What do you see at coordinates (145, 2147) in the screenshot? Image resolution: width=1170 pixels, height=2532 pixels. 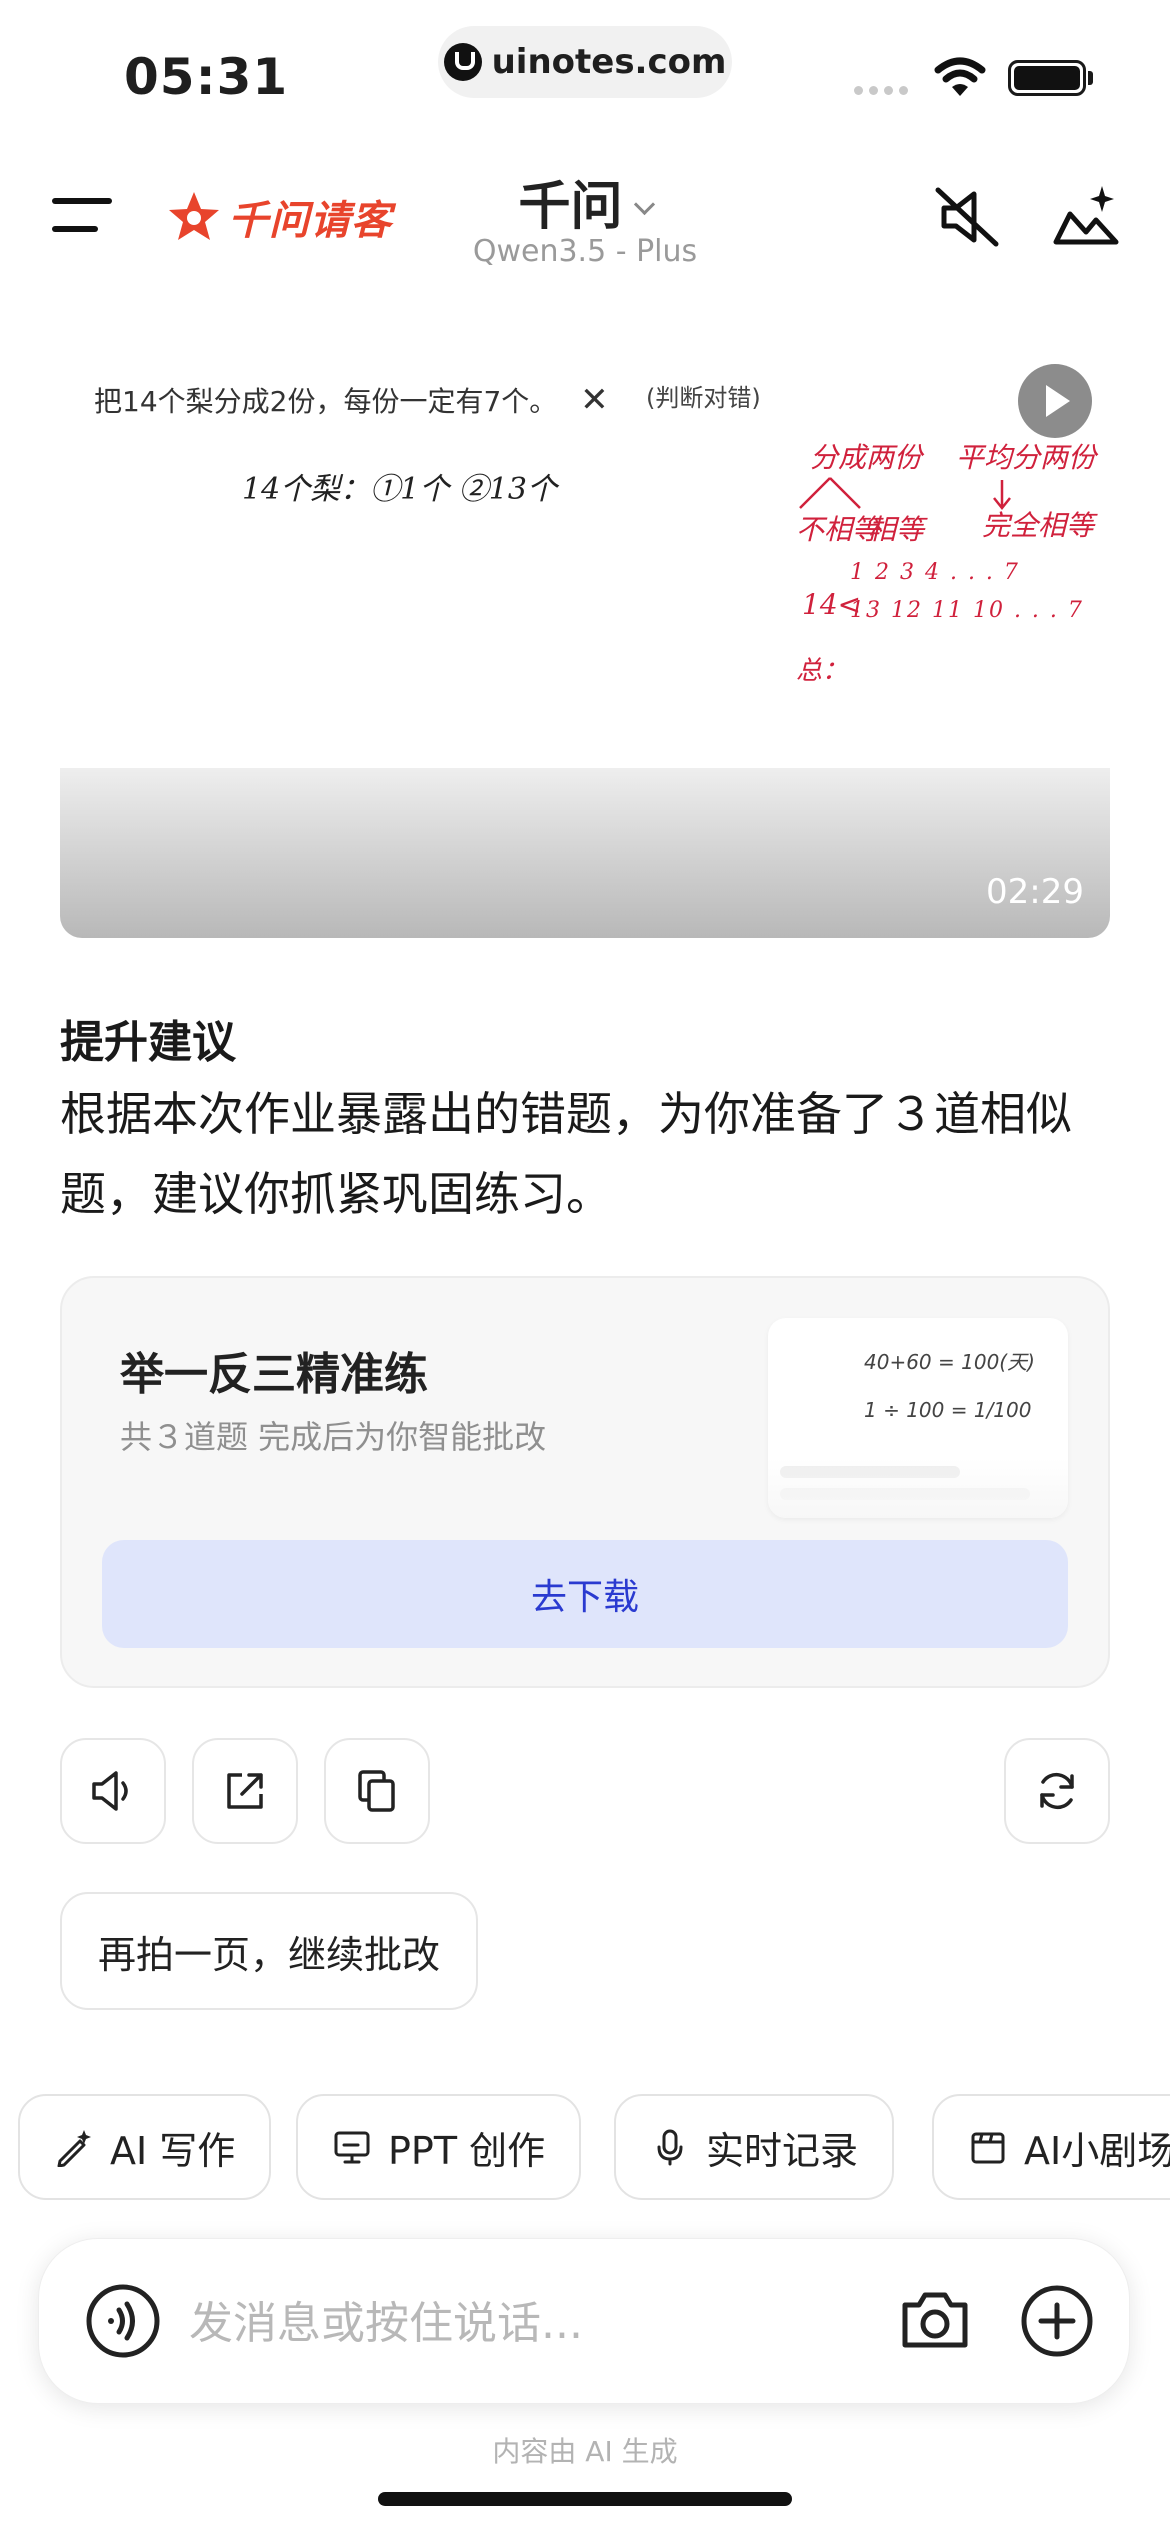 I see `tool-ai-writing: AI 写作` at bounding box center [145, 2147].